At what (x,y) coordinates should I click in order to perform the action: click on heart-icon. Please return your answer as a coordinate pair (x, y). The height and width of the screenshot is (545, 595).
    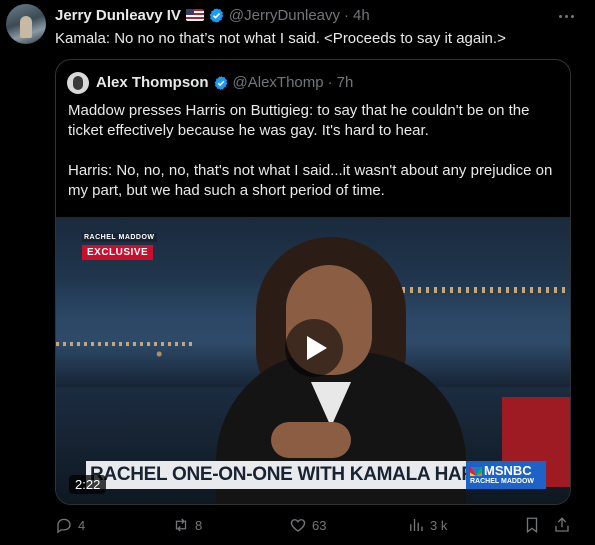
    Looking at the image, I should click on (298, 525).